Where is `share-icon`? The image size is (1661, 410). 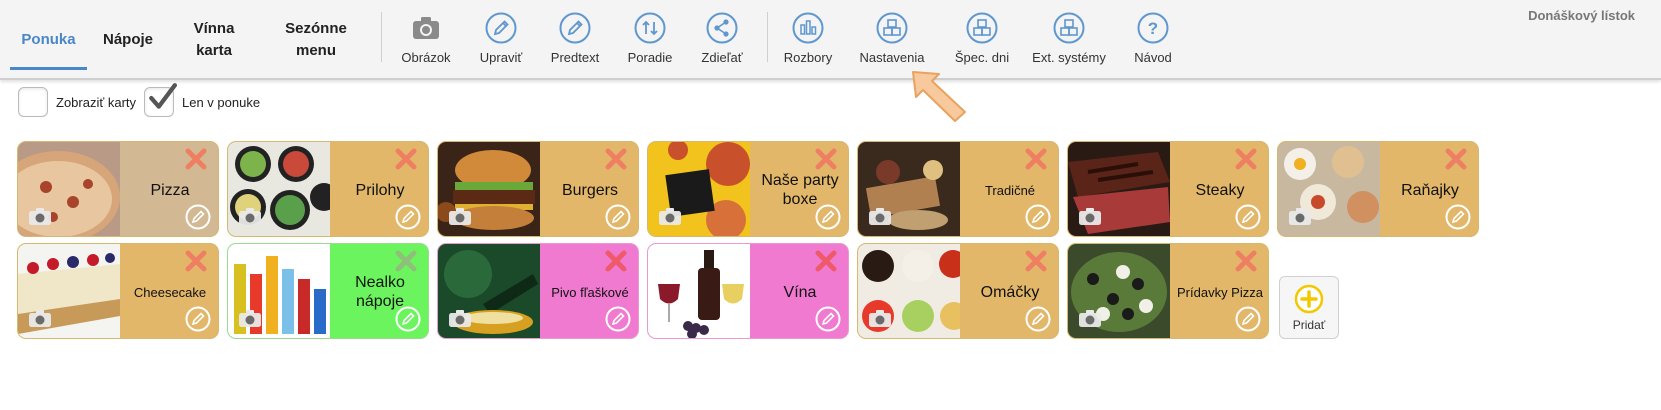 share-icon is located at coordinates (722, 28).